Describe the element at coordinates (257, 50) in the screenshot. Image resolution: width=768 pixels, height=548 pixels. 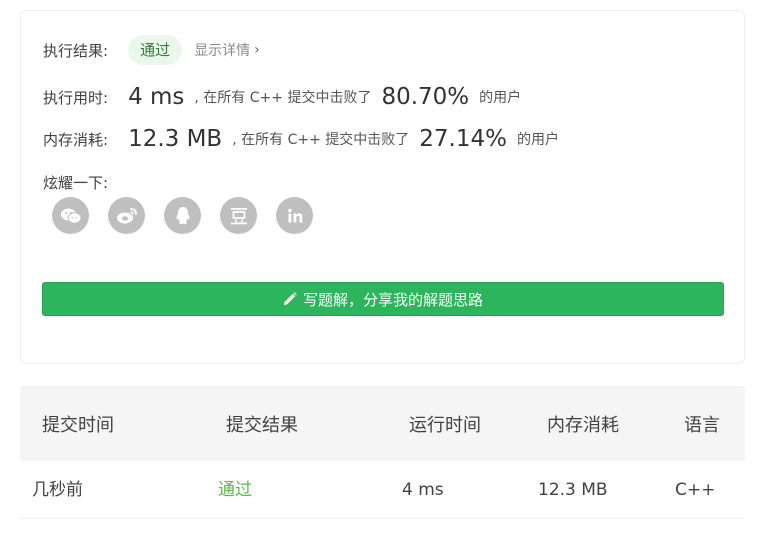
I see `chevron-right-icon: ›` at that location.